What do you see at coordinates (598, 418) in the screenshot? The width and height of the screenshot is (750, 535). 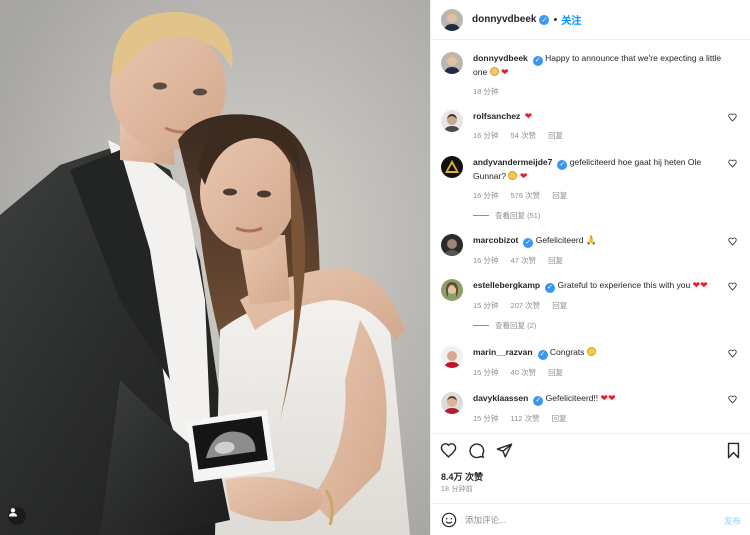 I see `comment-meta: 15 分钟 112 次赞 回复` at bounding box center [598, 418].